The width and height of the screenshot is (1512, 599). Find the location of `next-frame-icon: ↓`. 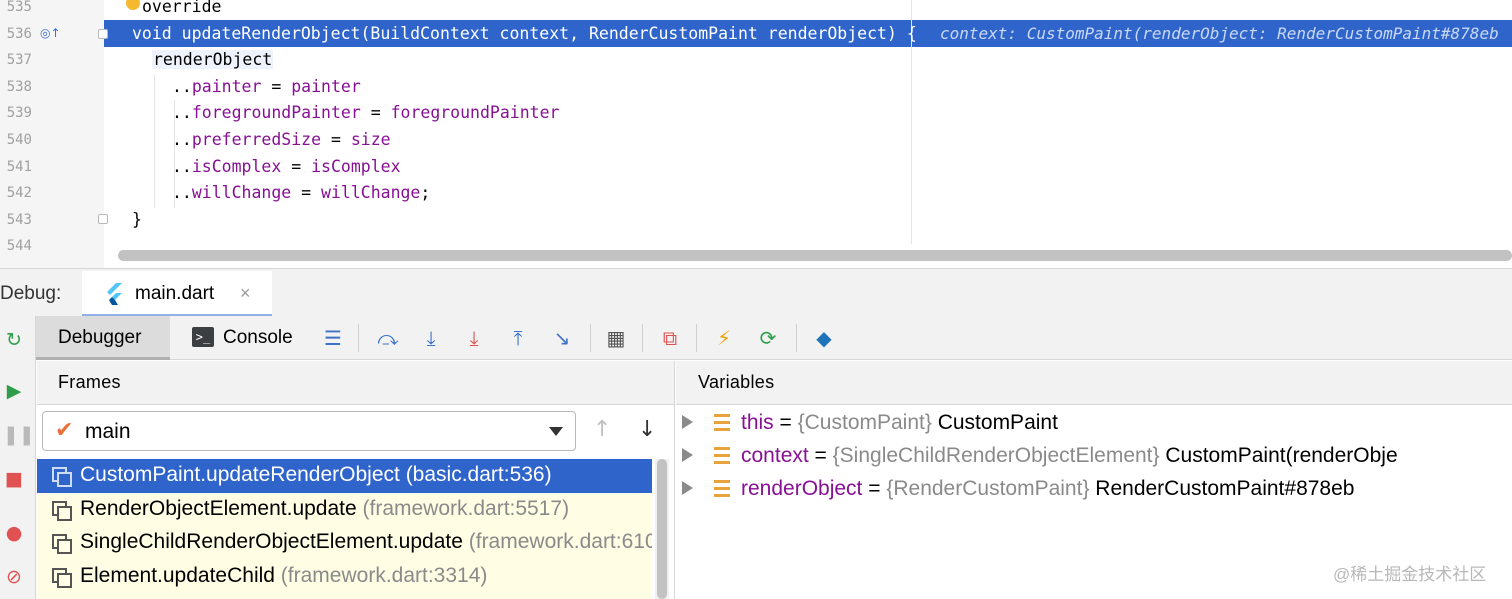

next-frame-icon: ↓ is located at coordinates (647, 429).